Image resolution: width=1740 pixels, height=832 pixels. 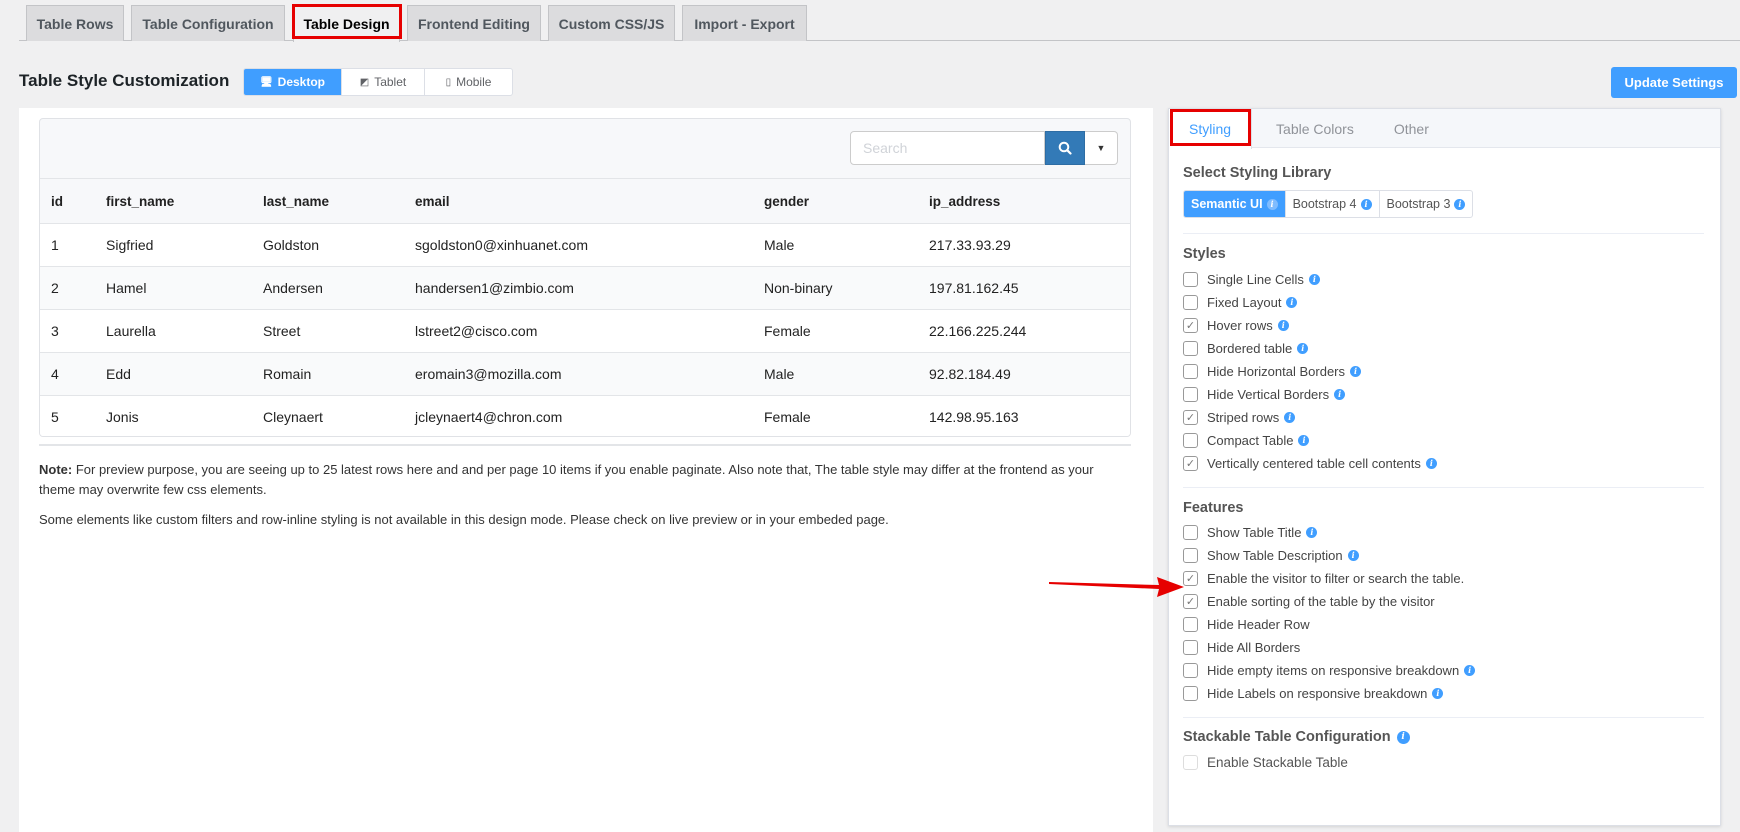 I want to click on device-tablet-button: ◩ Tablet, so click(x=383, y=82).